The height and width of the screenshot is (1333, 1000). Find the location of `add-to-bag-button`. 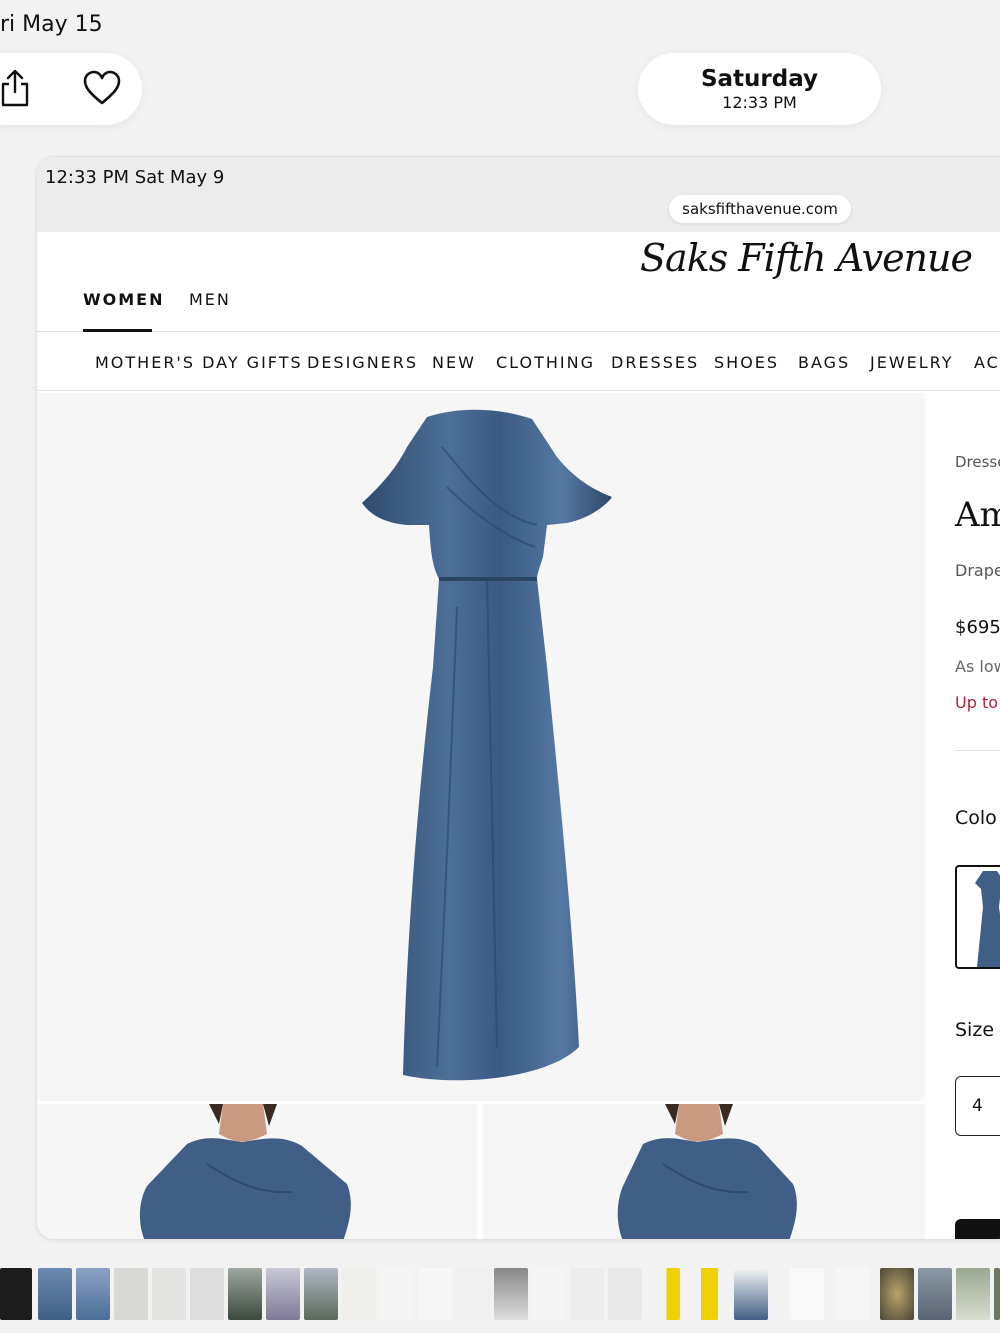

add-to-bag-button is located at coordinates (977, 1229).